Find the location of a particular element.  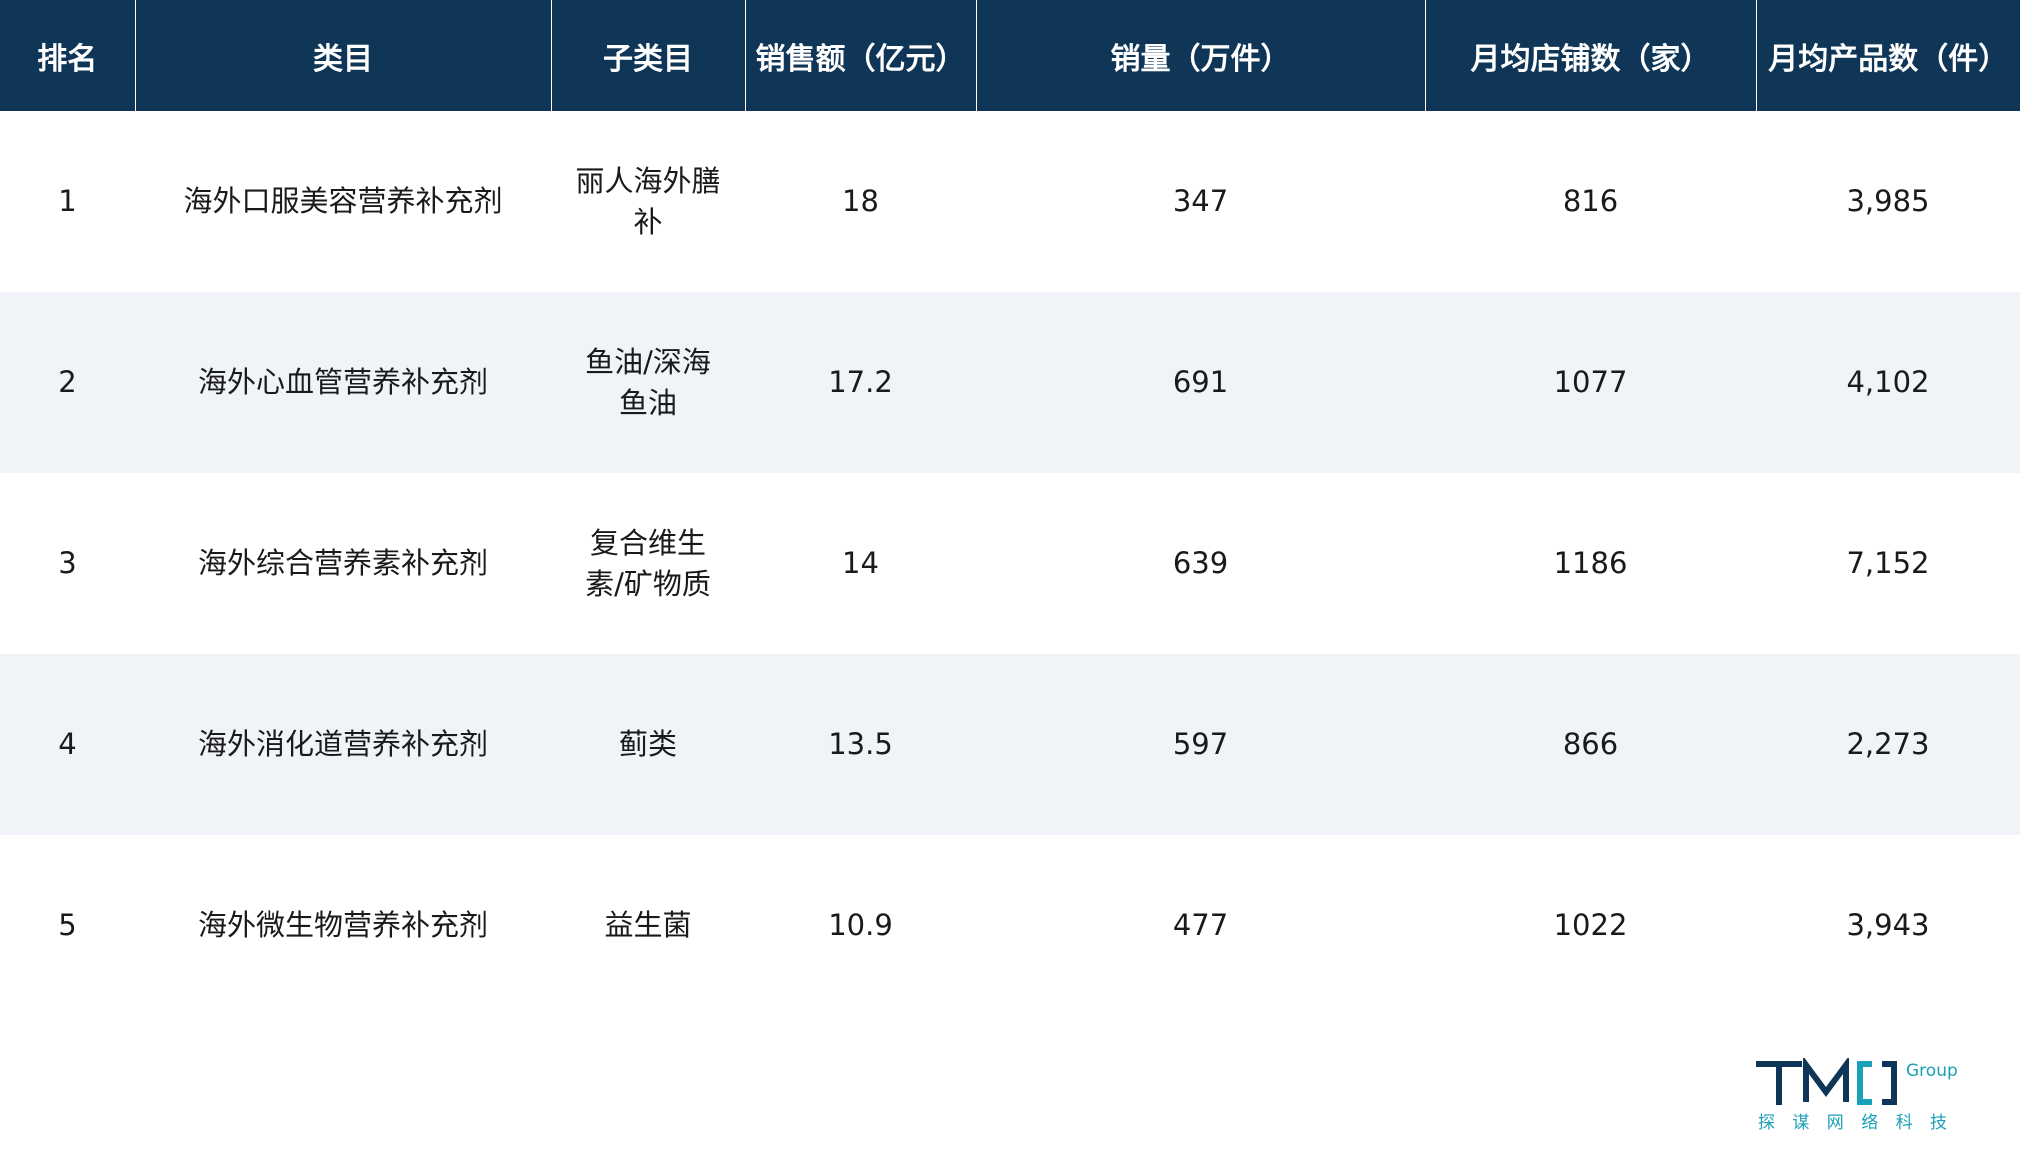

cell-sales-volume: 597 is located at coordinates (1200, 744).